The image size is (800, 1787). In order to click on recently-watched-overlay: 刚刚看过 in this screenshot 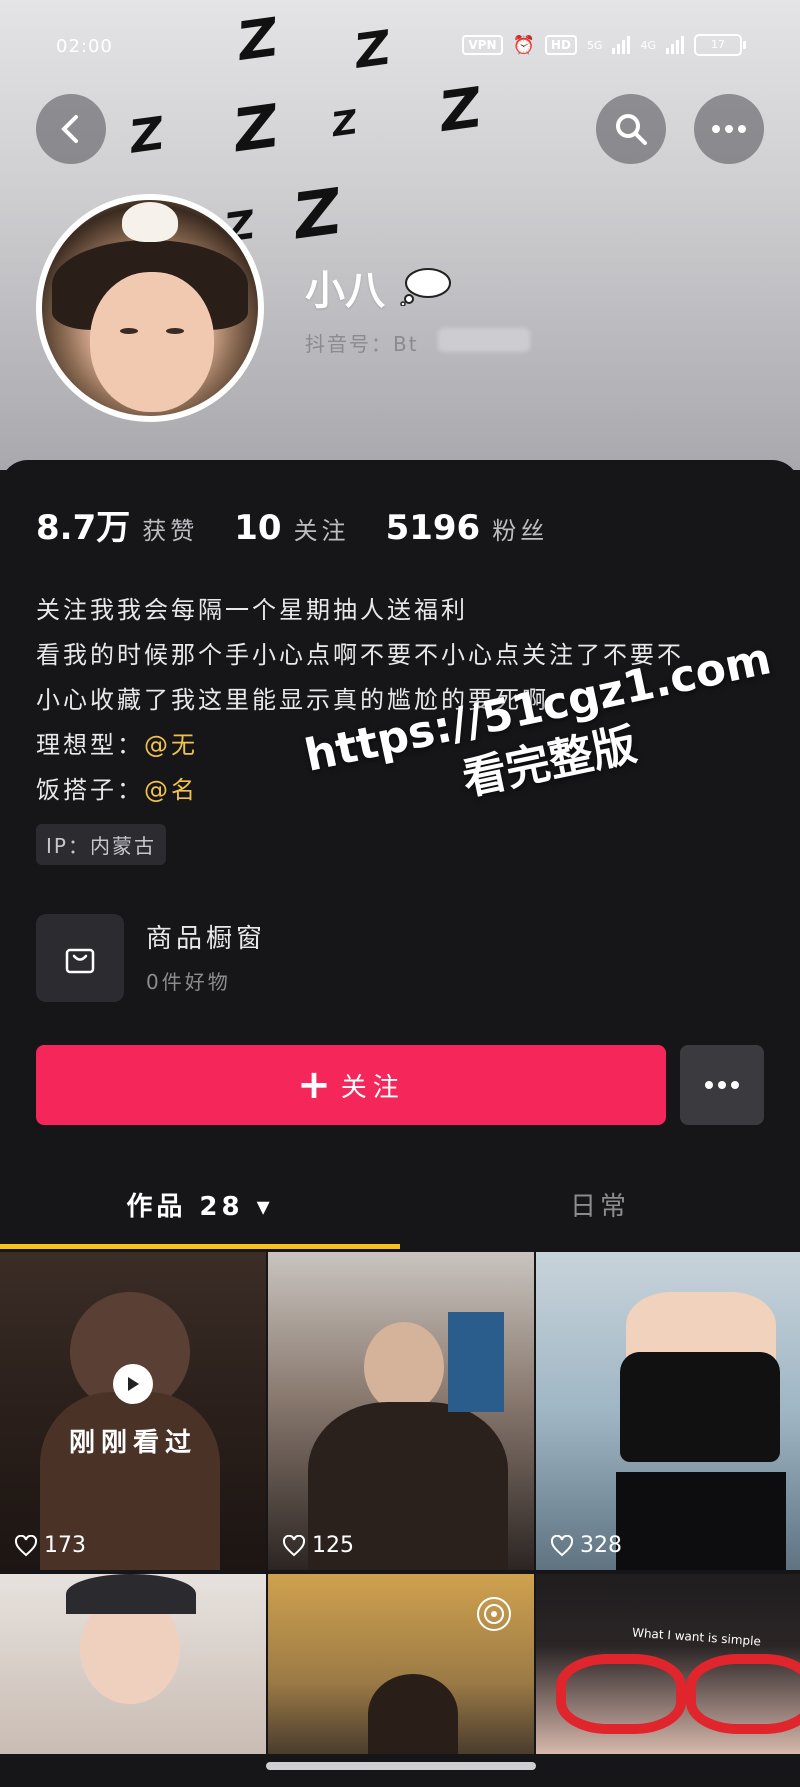, I will do `click(133, 1411)`.